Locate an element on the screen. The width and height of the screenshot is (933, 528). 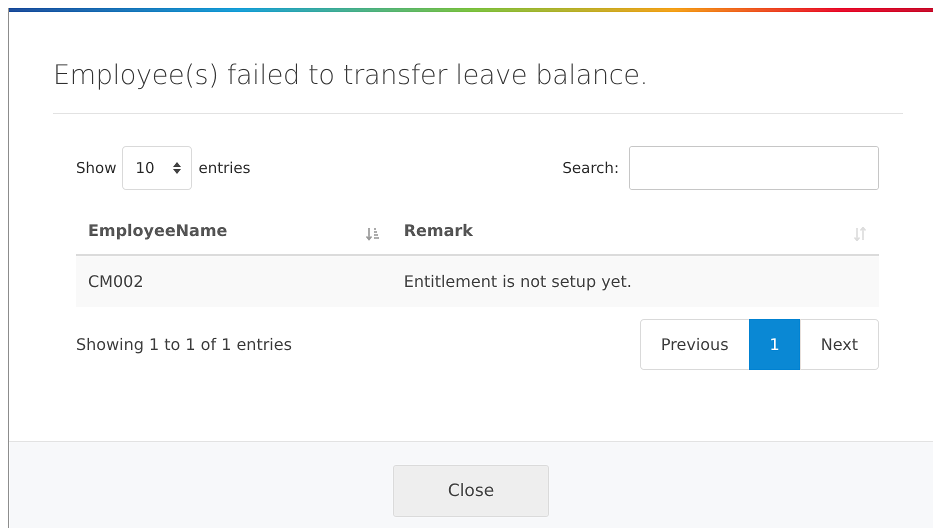
page-button: 1 is located at coordinates (774, 344).